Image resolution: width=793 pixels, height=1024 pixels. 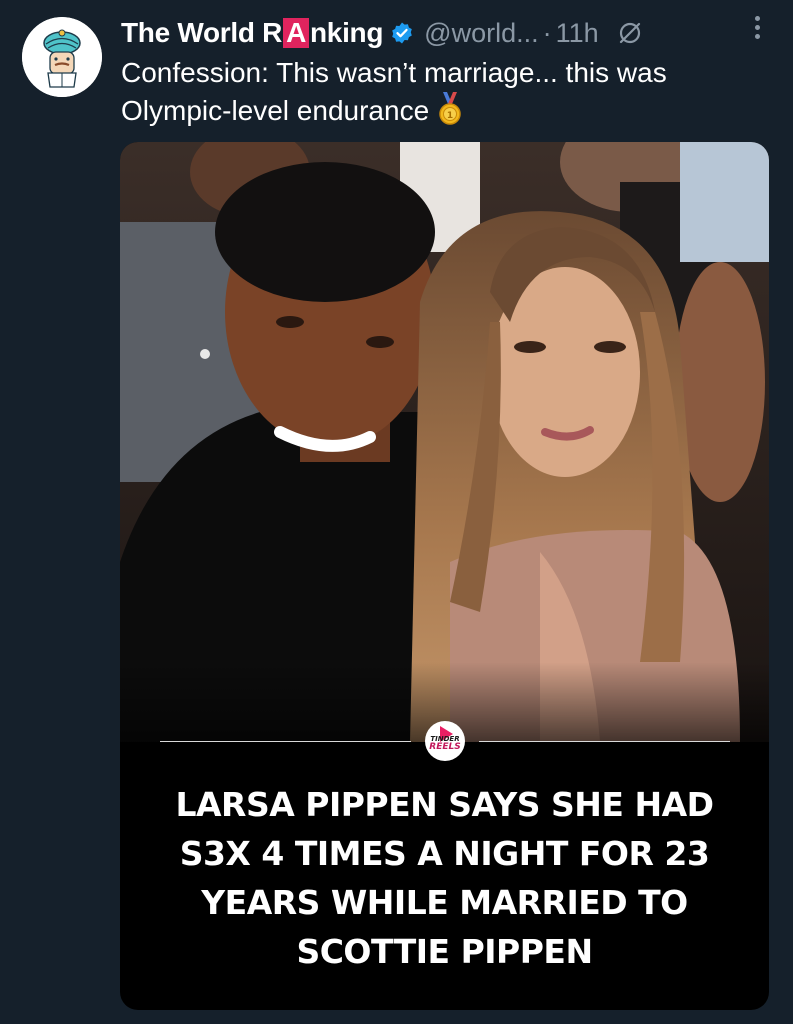 I want to click on headline-line: LARSA PIPPEN SAYS SHE HAD, so click(x=444, y=804).